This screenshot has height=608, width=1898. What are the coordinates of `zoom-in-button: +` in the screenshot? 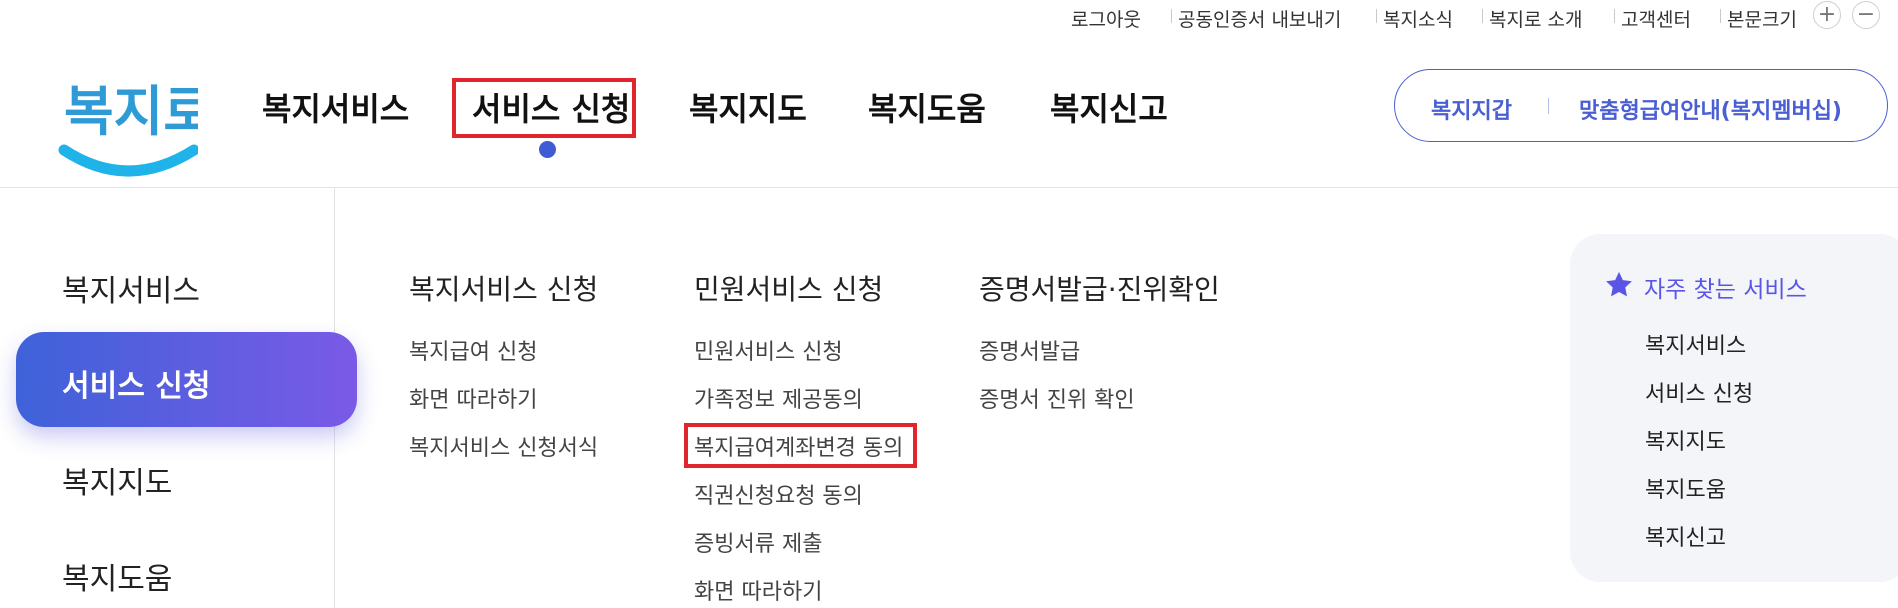 It's located at (1827, 15).